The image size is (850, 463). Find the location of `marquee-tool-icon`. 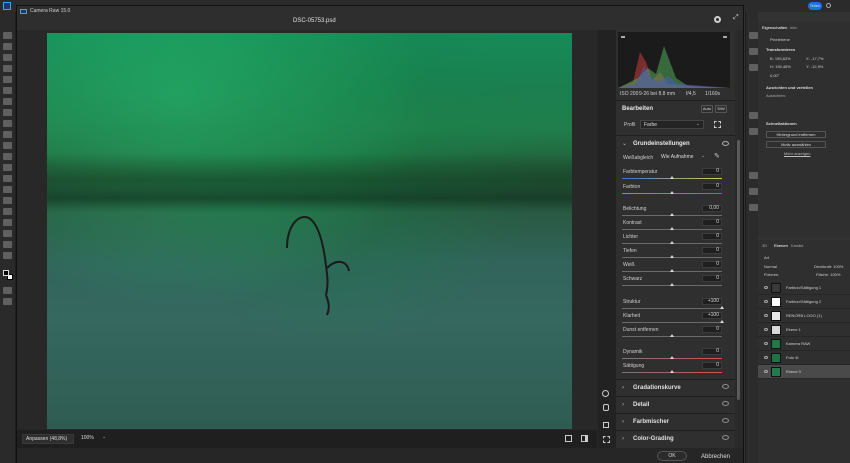

marquee-tool-icon is located at coordinates (7, 46).